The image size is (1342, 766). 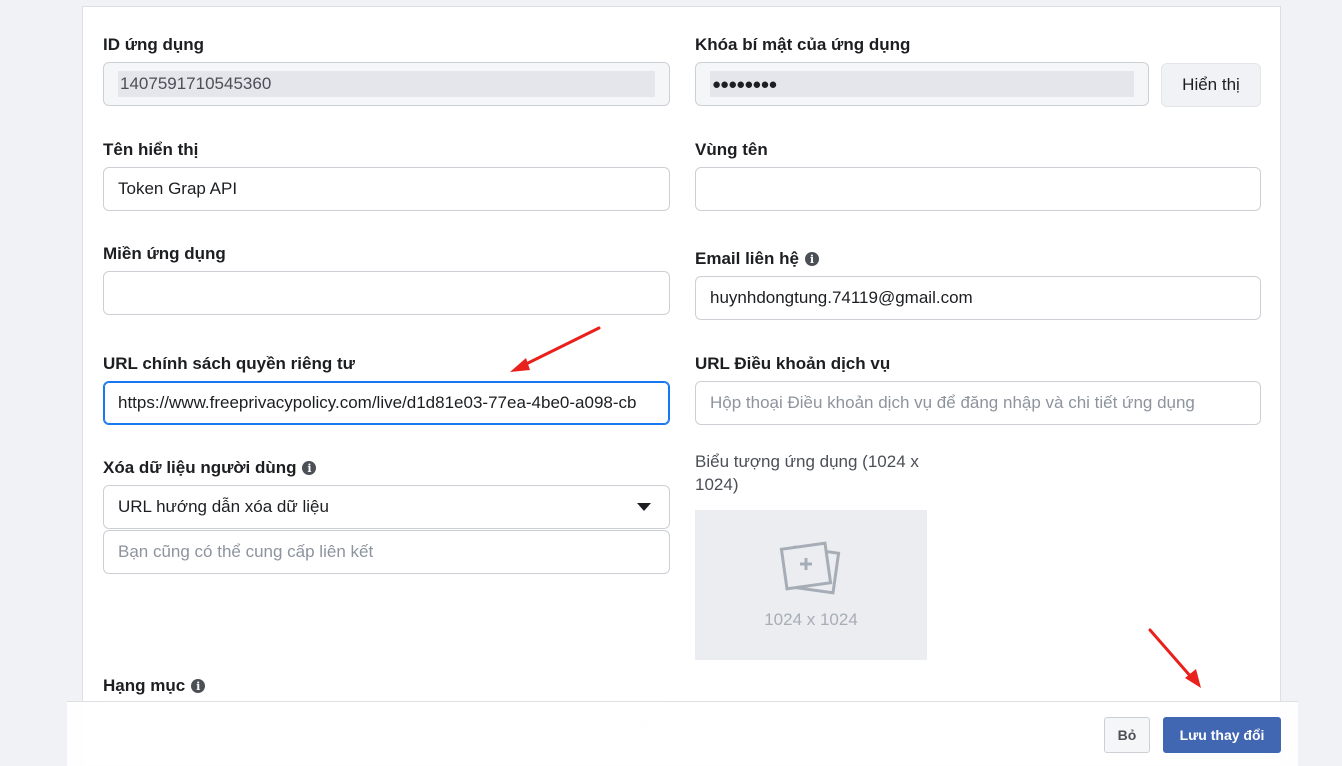 What do you see at coordinates (386, 84) in the screenshot?
I see `app-id-field: 1407591710545360` at bounding box center [386, 84].